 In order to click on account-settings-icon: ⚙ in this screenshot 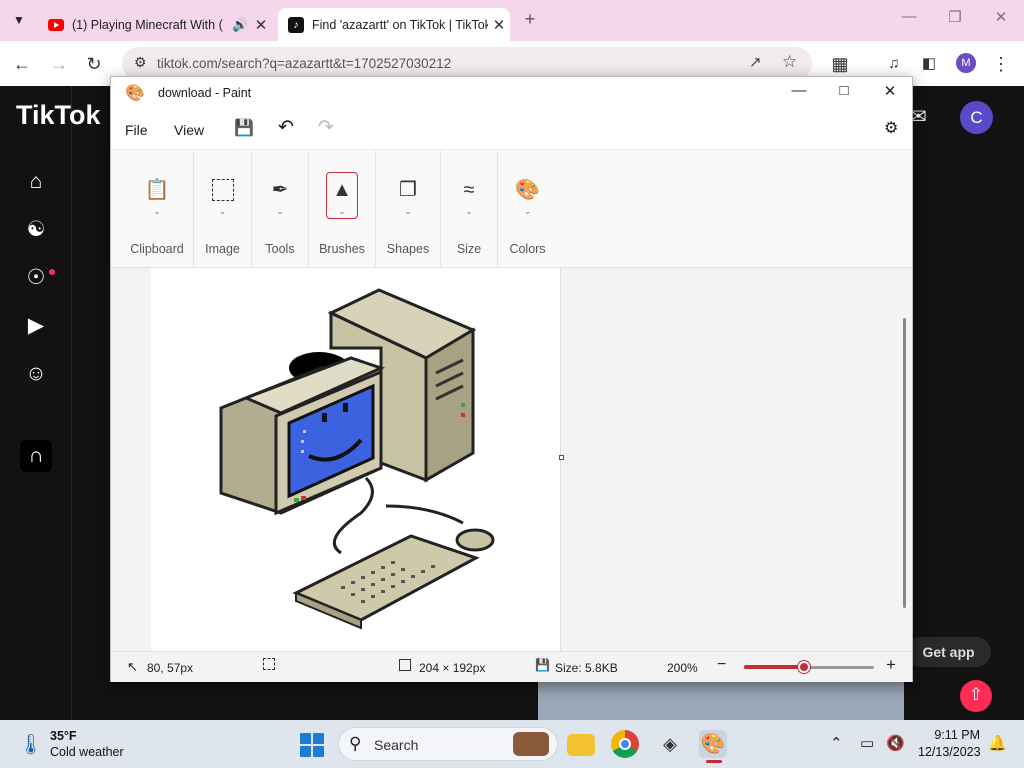, I will do `click(891, 128)`.